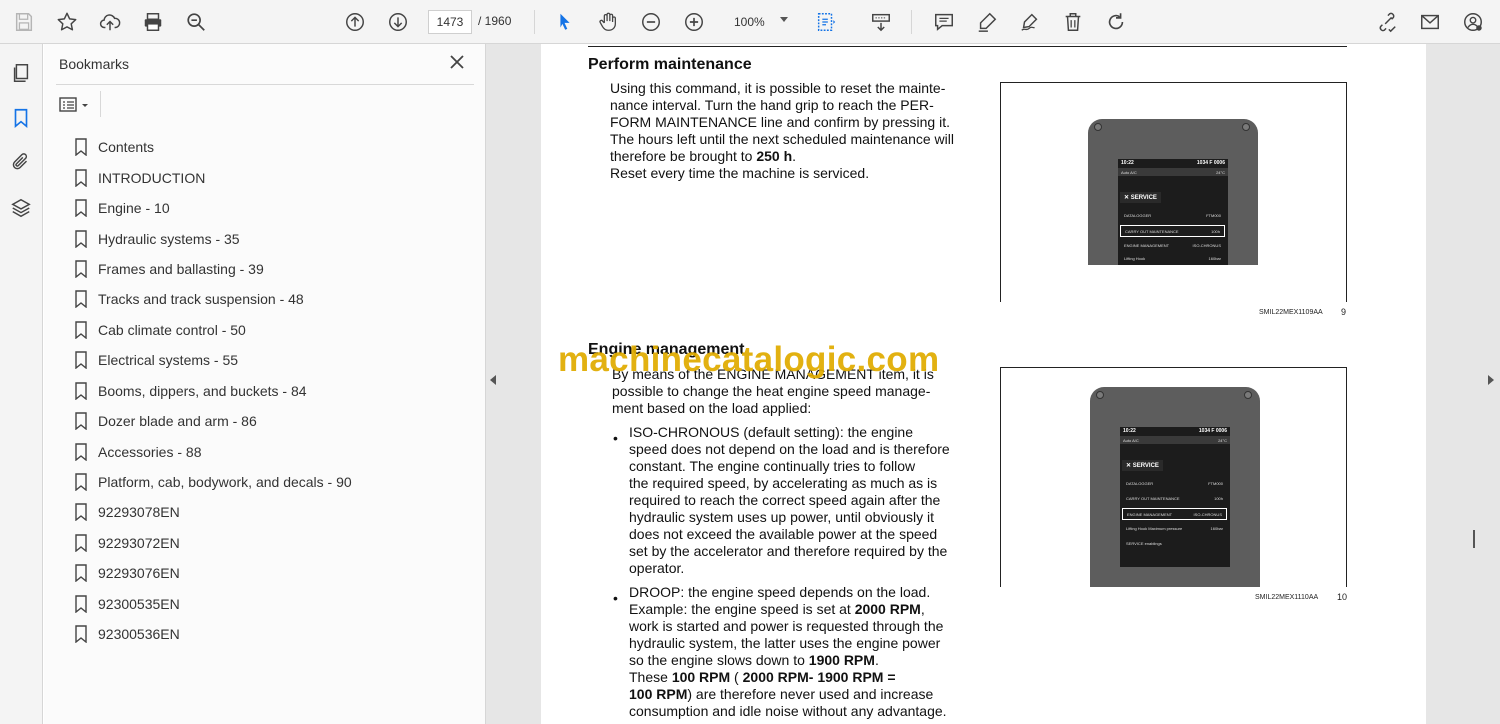  Describe the element at coordinates (1430, 22) in the screenshot. I see `email-icon` at that location.